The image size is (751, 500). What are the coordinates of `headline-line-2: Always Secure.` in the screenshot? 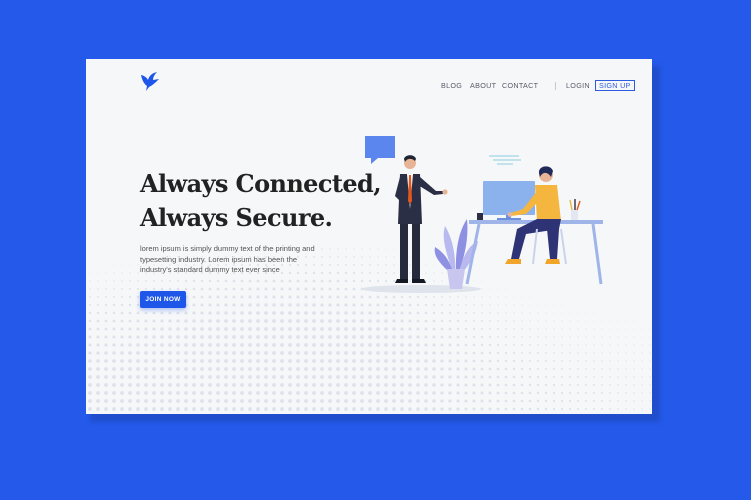 It's located at (236, 217).